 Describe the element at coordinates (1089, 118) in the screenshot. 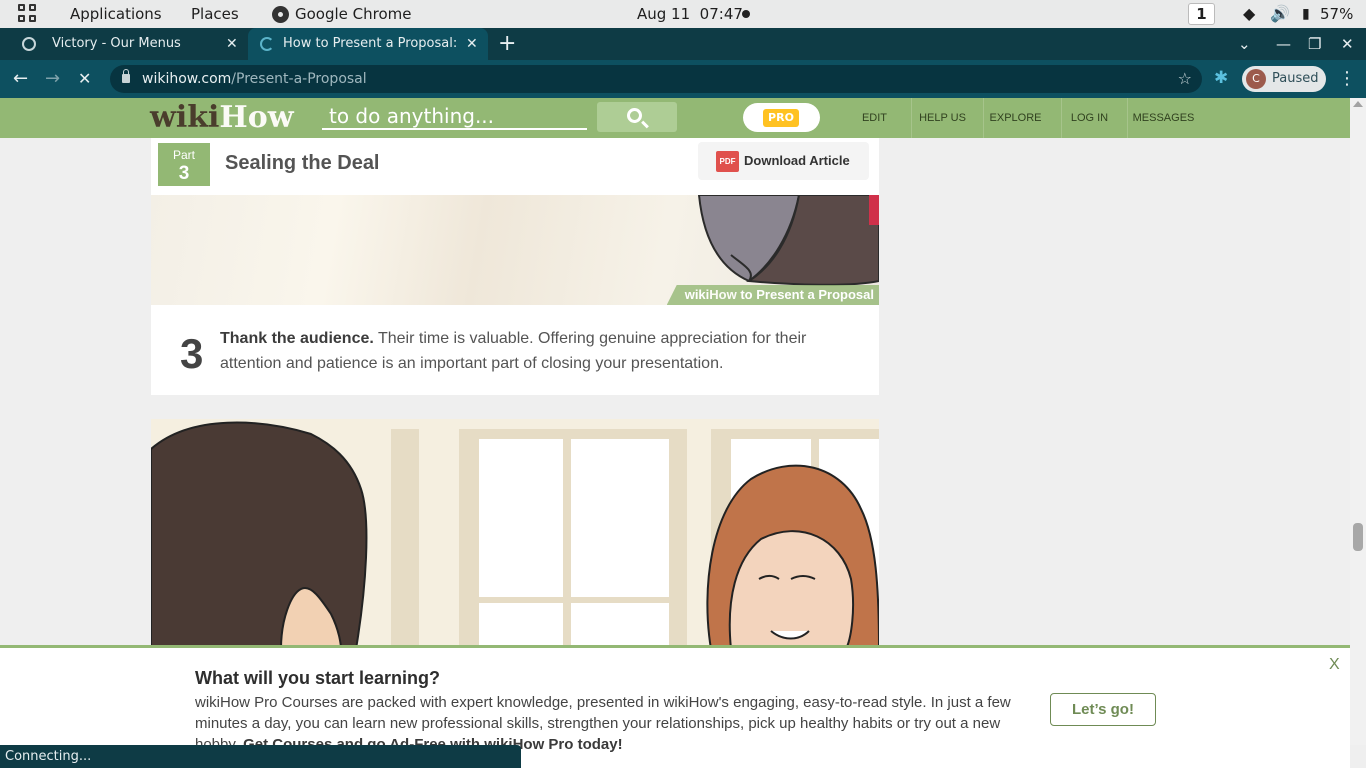

I see `nav-log-in: LOG IN` at that location.